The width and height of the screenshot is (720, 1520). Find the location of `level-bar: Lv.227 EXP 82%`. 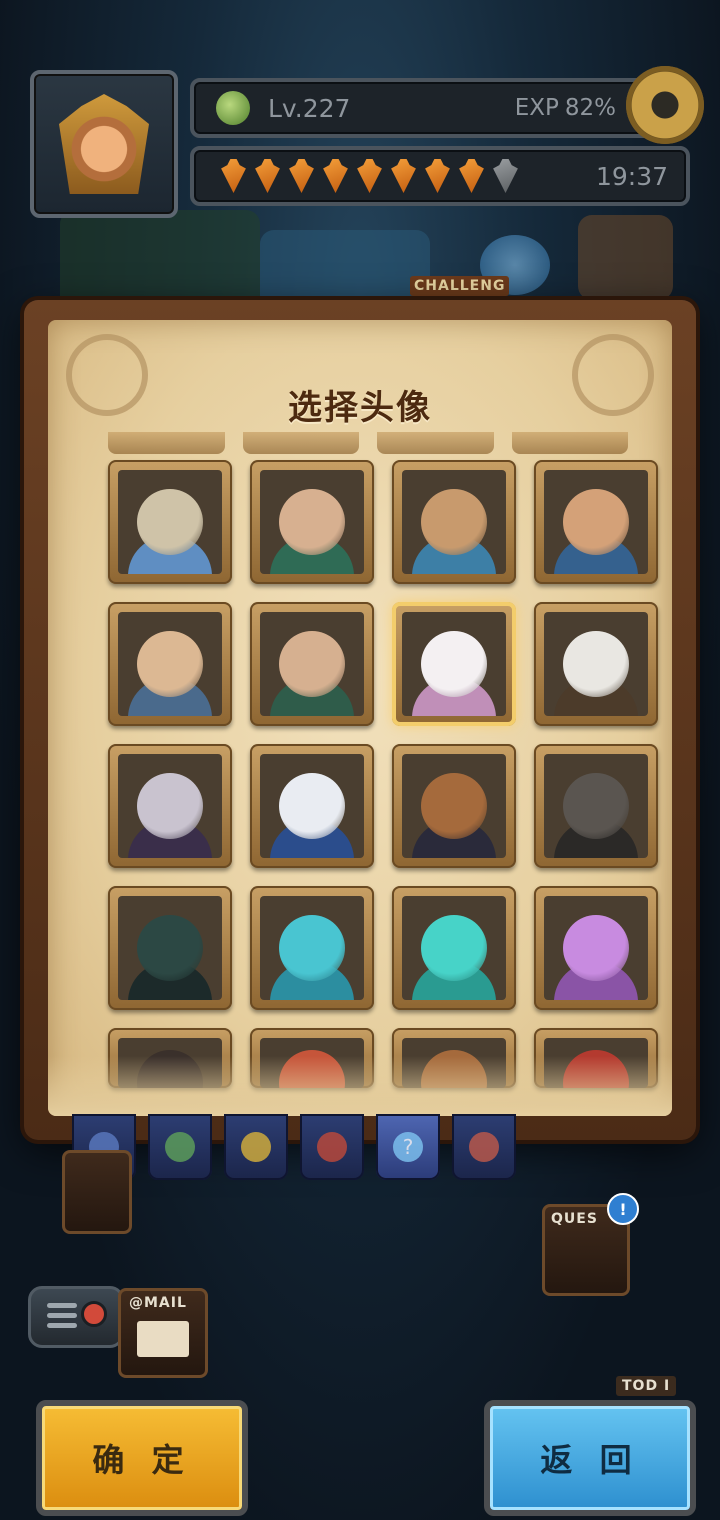

level-bar: Lv.227 EXP 82% is located at coordinates (447, 105).